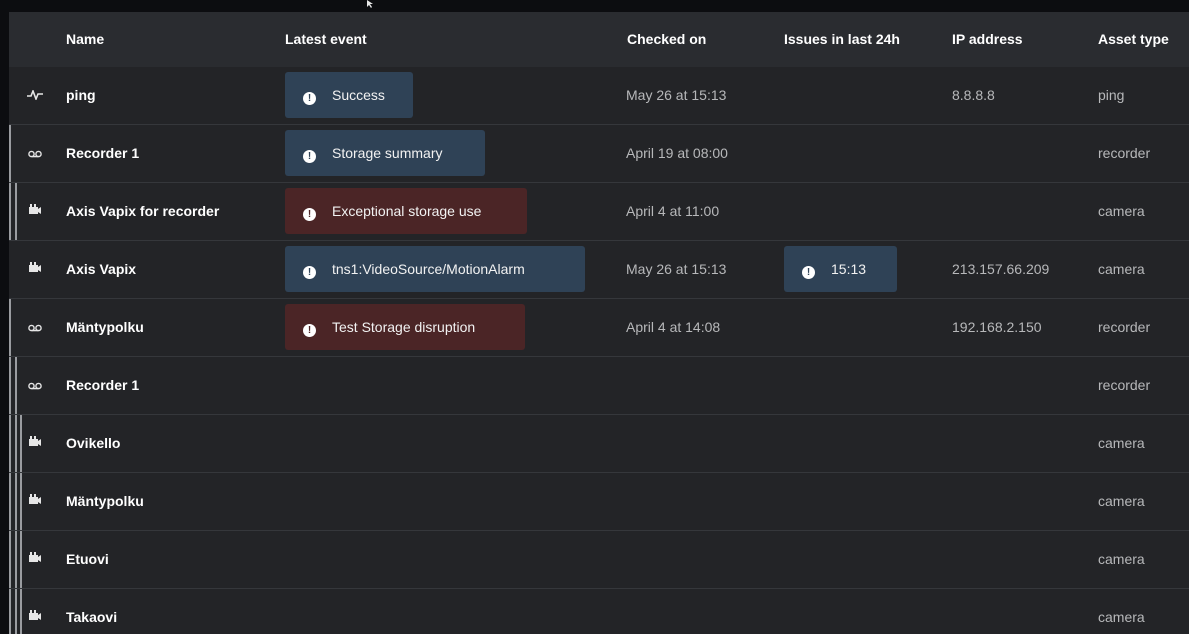 The image size is (1189, 634). Describe the element at coordinates (370, 4) in the screenshot. I see `mouse-cursor-icon` at that location.